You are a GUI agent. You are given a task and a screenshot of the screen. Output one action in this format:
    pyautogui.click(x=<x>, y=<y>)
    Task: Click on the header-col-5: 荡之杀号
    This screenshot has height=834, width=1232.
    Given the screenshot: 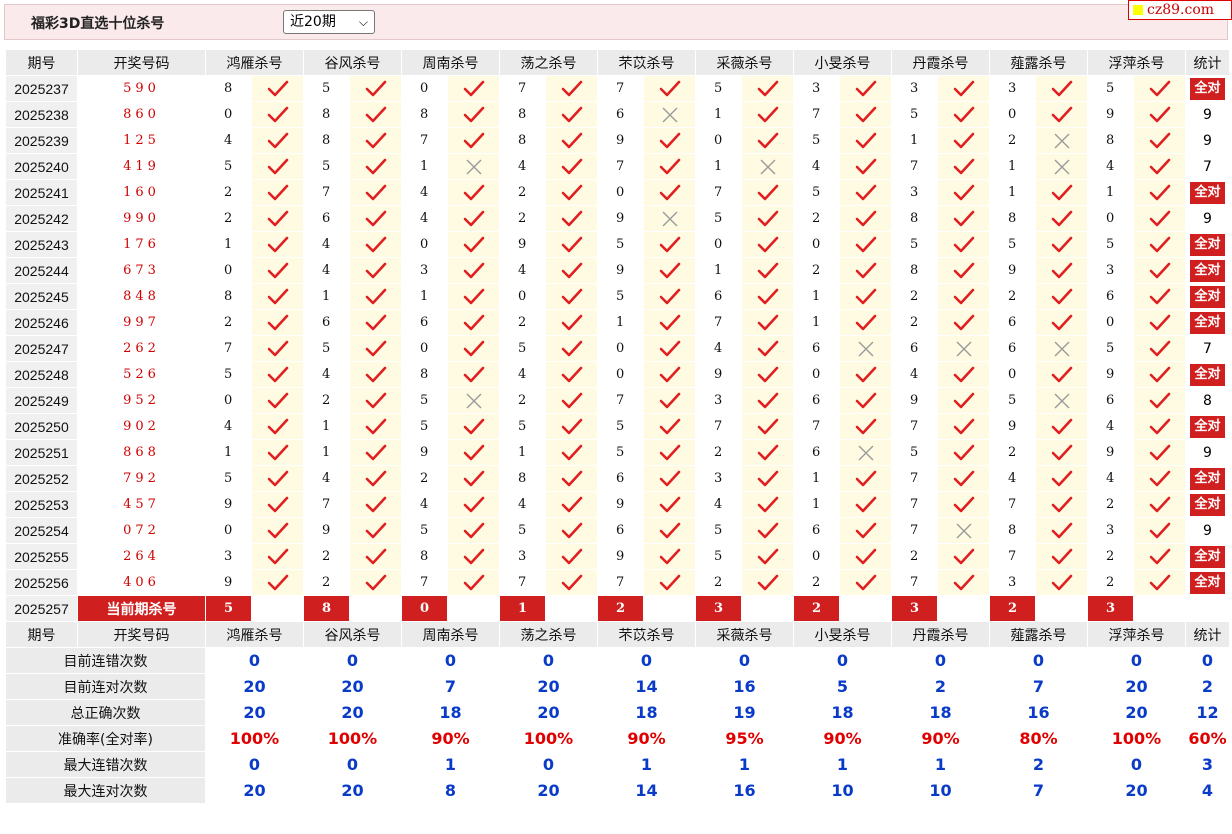 What is the action you would take?
    pyautogui.click(x=548, y=62)
    